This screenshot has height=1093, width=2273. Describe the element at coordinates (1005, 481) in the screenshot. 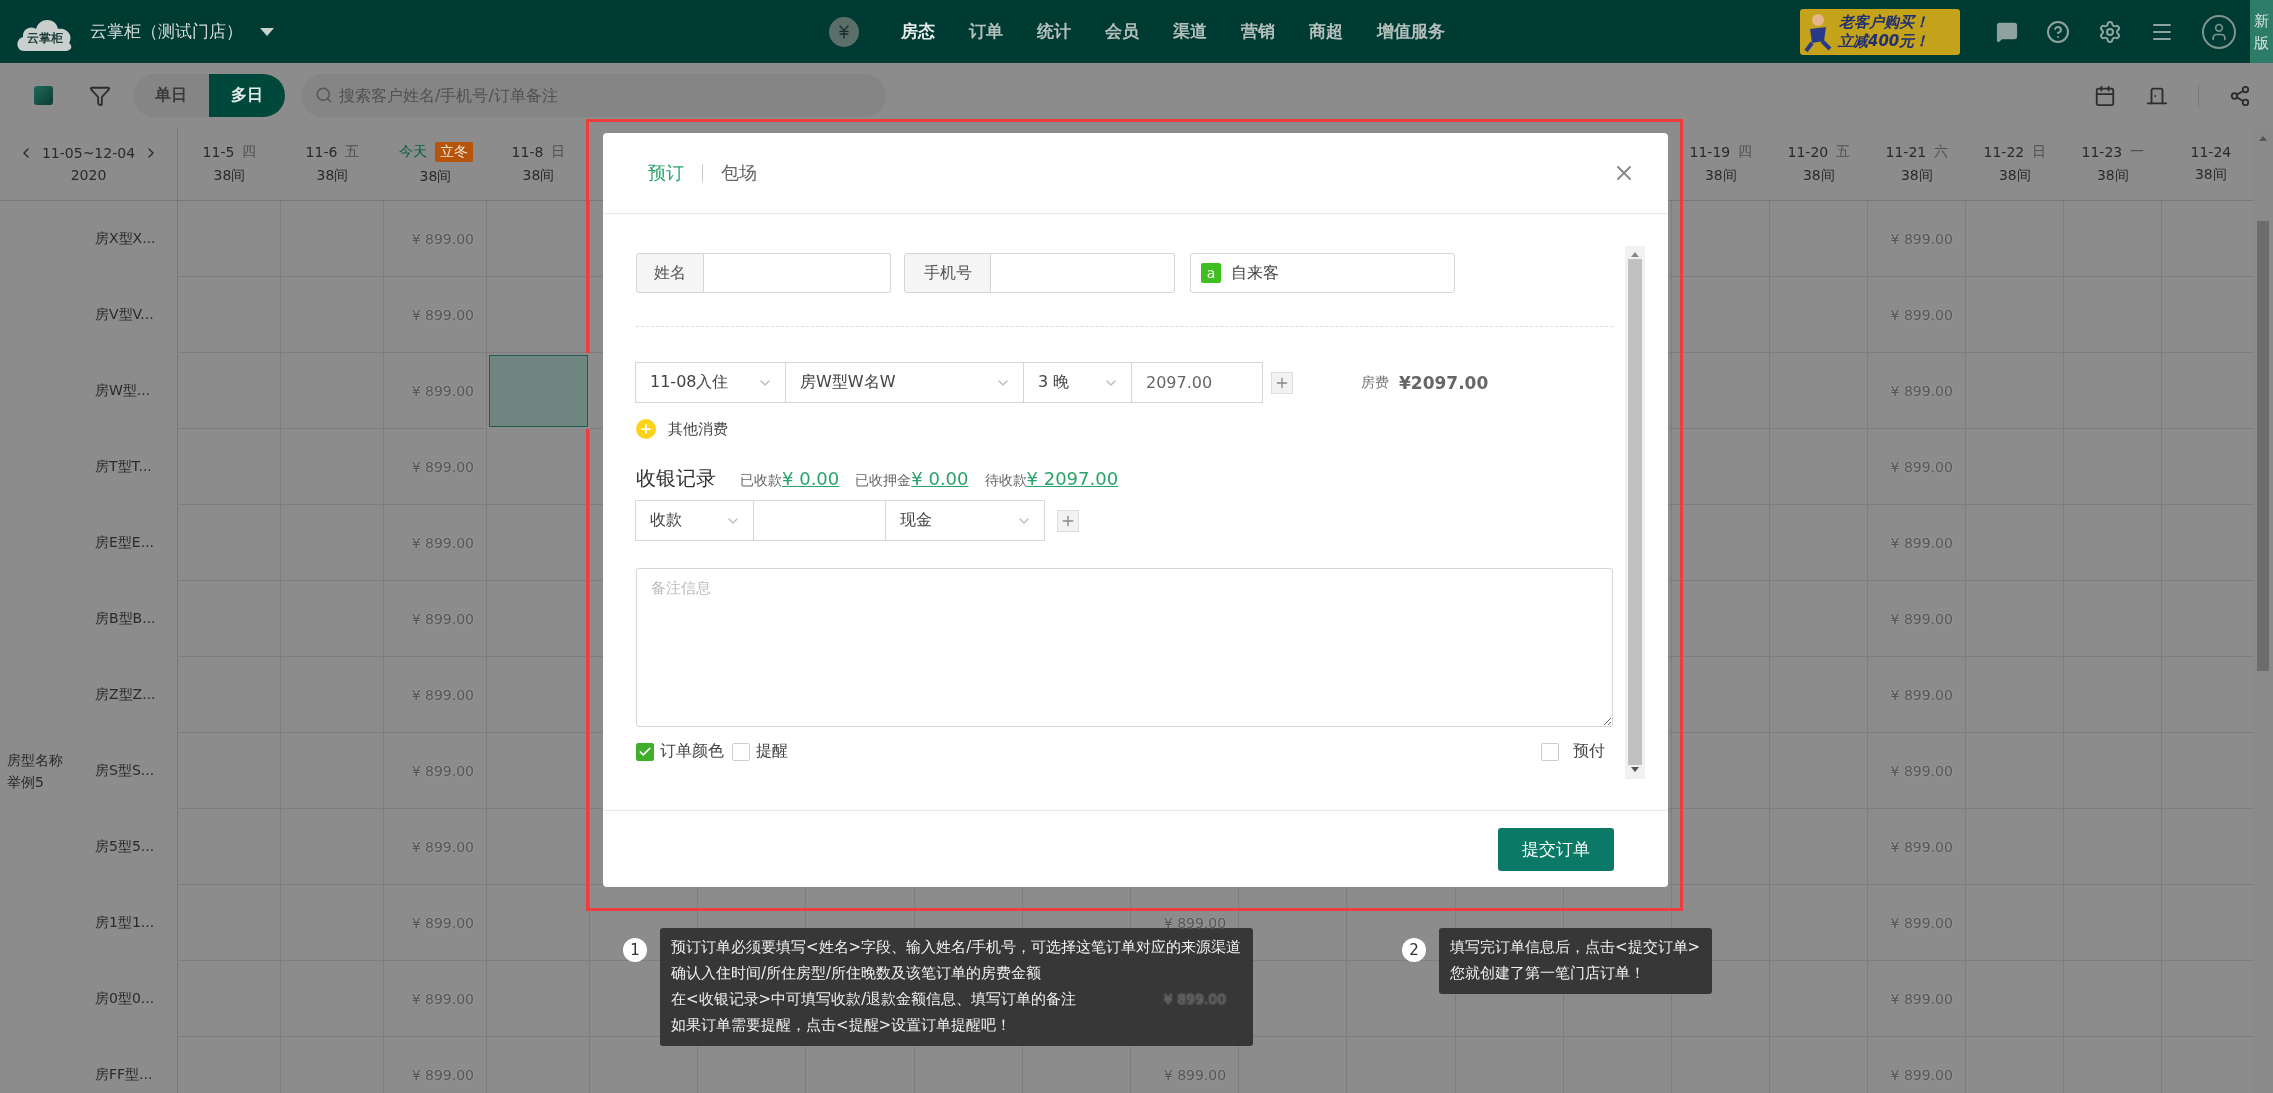

I see `amount-label: 待收款` at that location.